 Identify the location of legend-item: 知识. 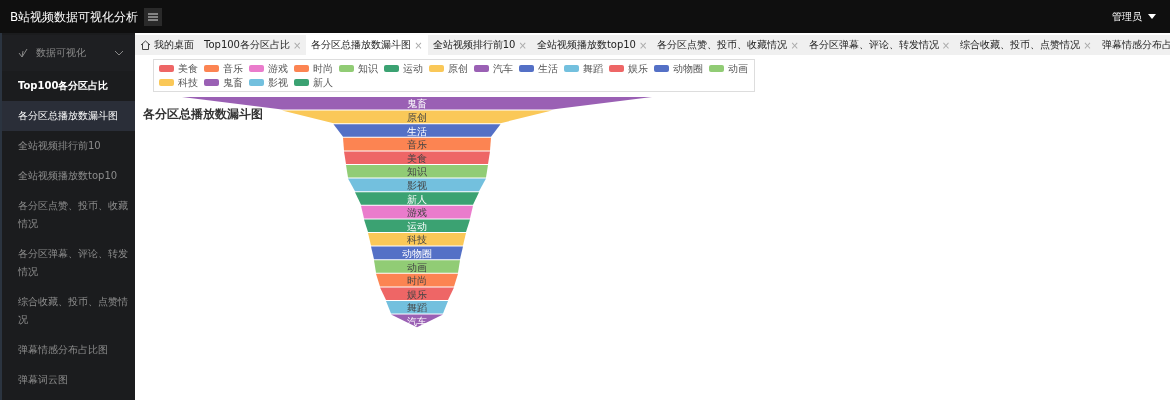
(358, 68).